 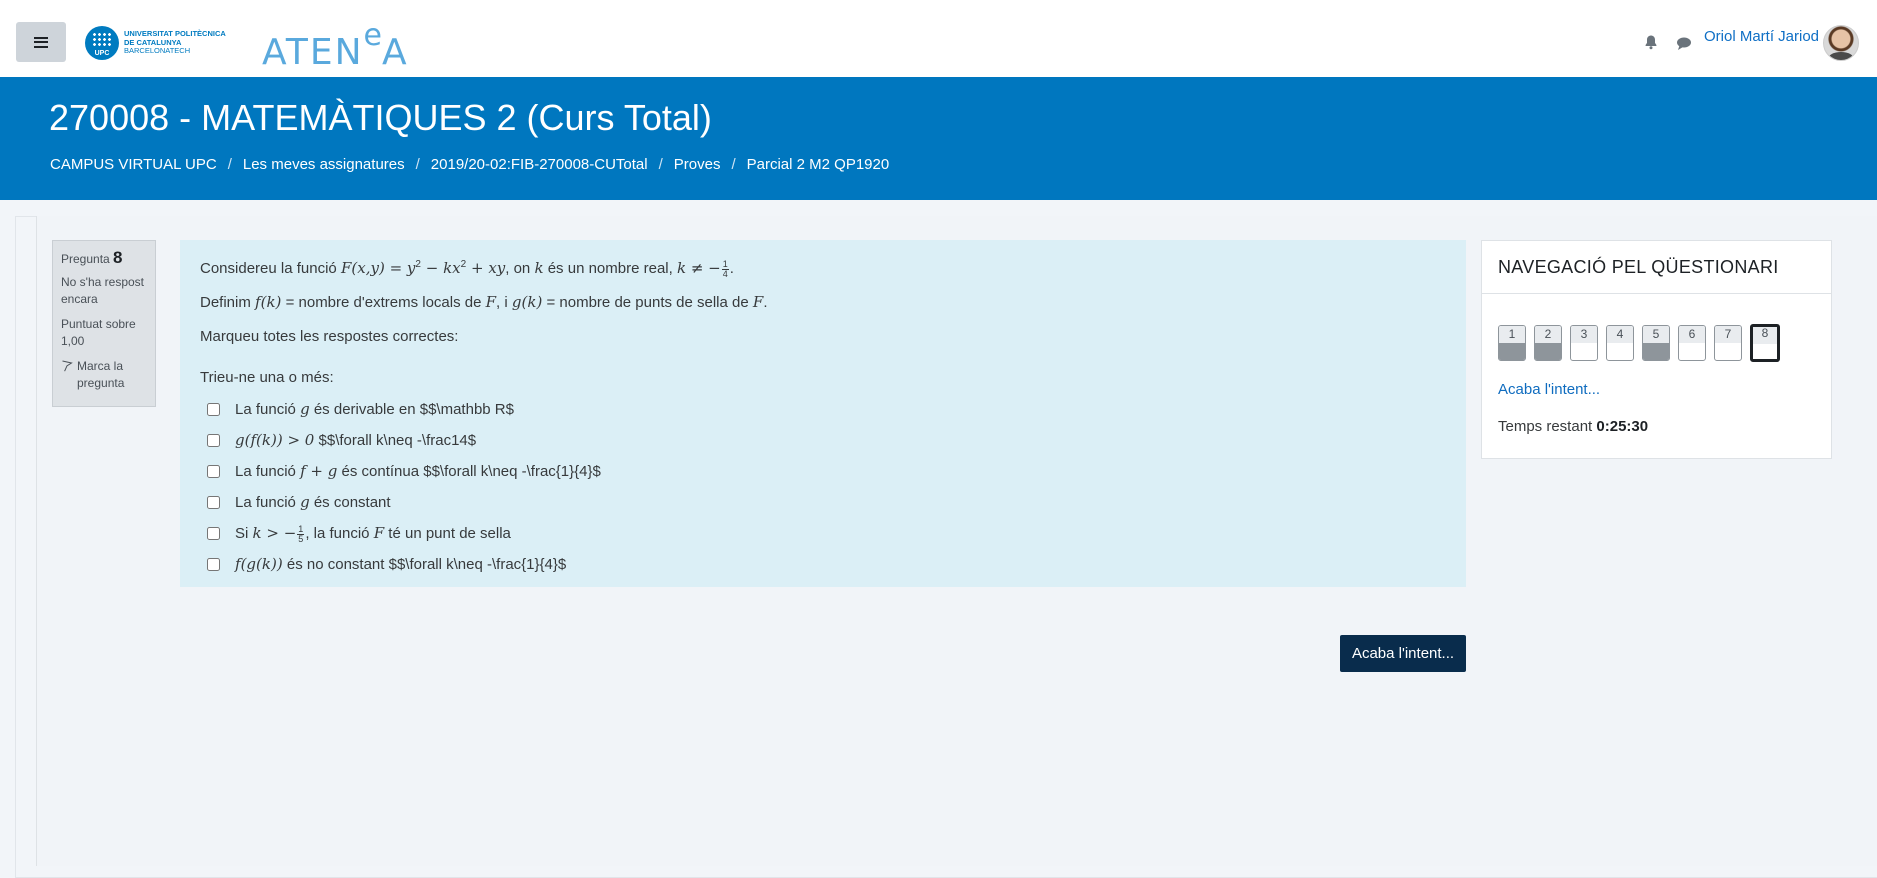 What do you see at coordinates (823, 409) in the screenshot?
I see `answer-option: La funció g és derivable en $$\mathbb R$` at bounding box center [823, 409].